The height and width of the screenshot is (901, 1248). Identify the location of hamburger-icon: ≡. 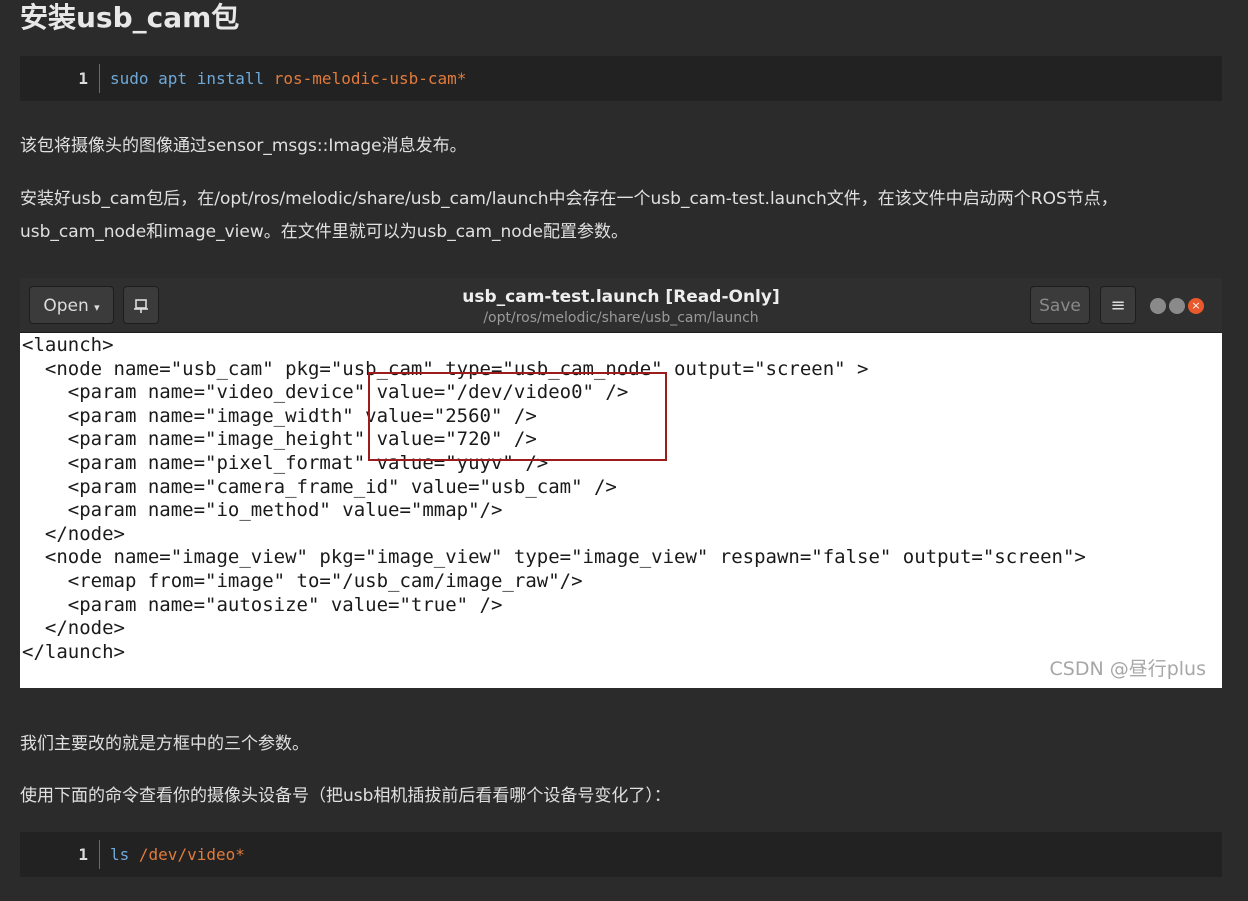
(1118, 305).